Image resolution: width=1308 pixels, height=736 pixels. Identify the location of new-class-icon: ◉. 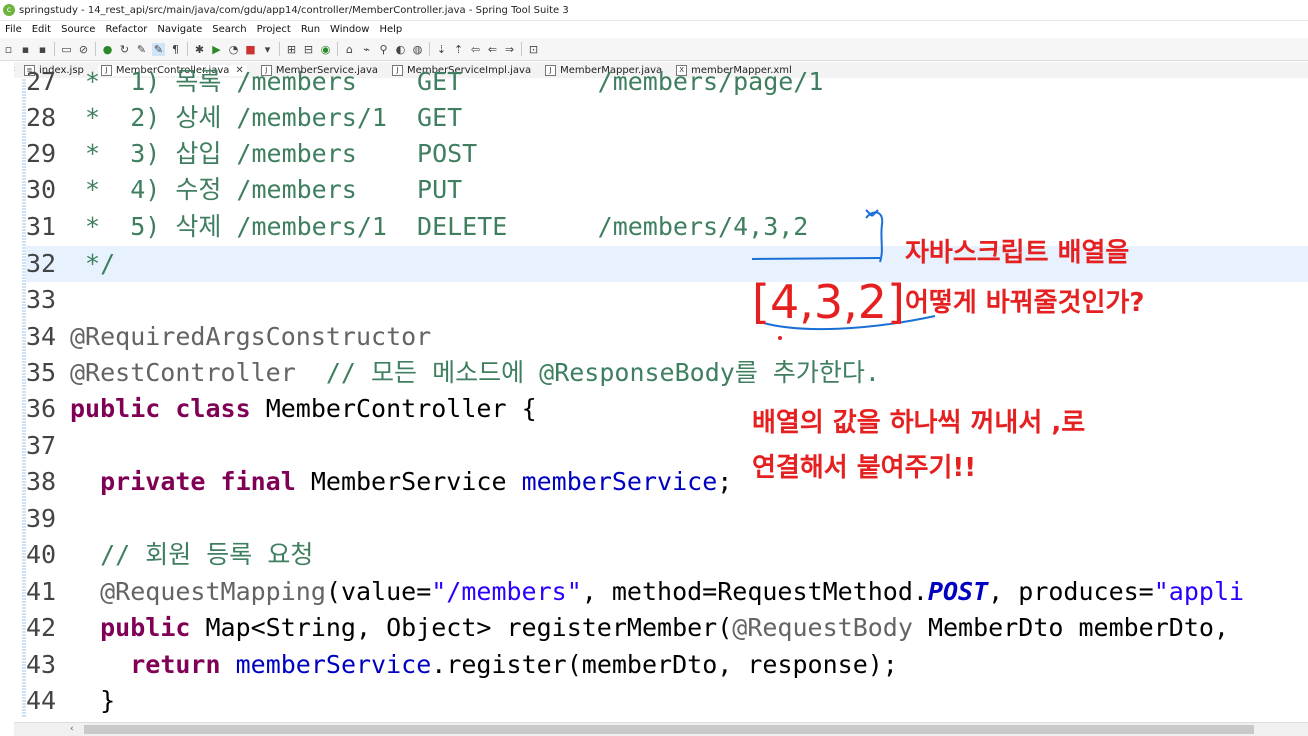
(325, 49).